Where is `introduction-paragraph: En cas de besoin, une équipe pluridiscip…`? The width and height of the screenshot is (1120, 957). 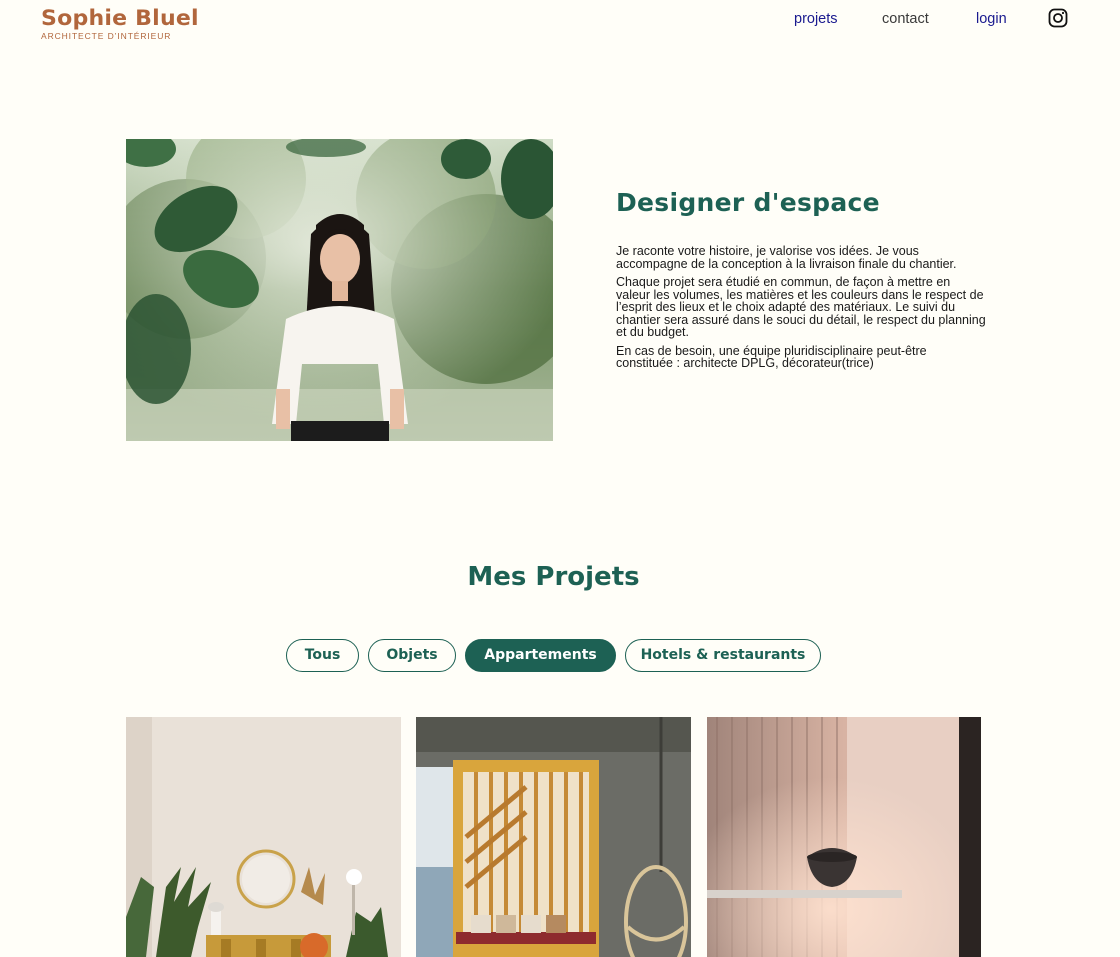
introduction-paragraph: En cas de besoin, une équipe pluridiscip… is located at coordinates (771, 356).